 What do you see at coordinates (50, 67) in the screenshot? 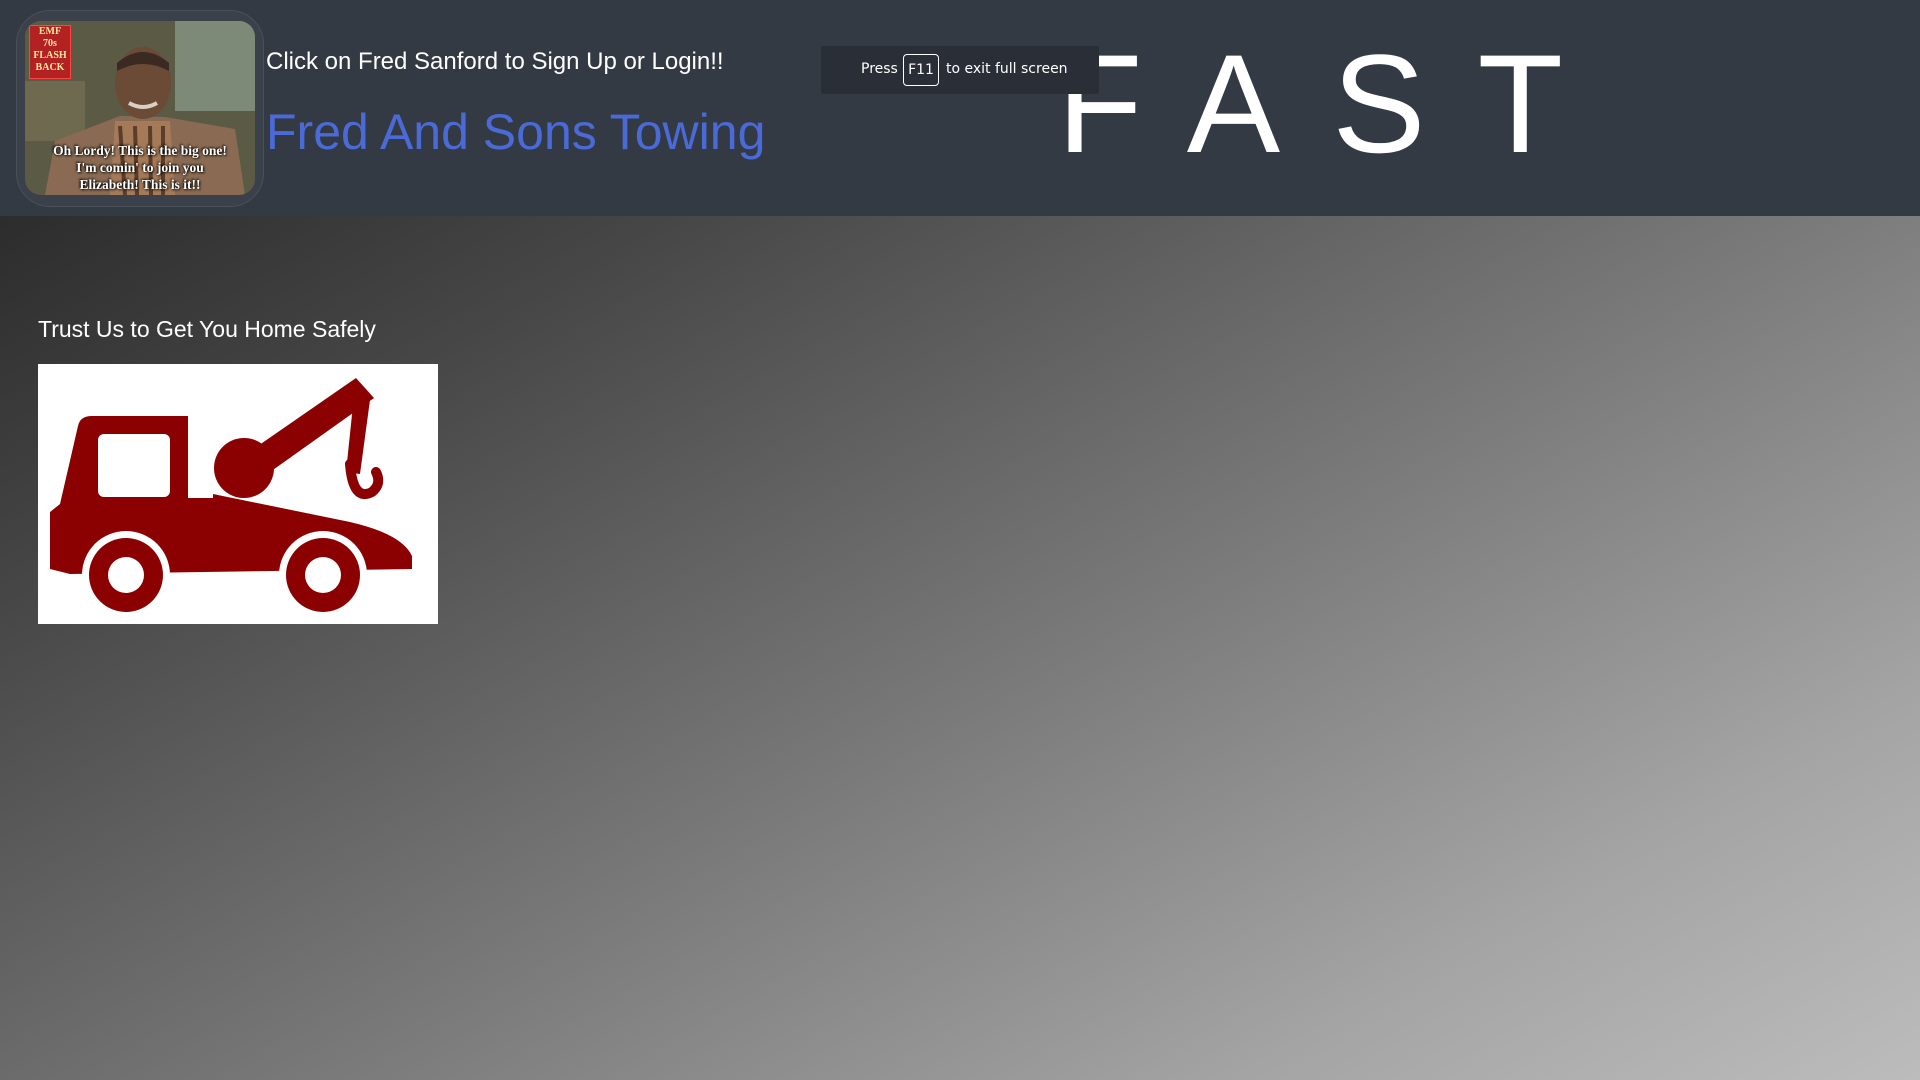
I see `badge-line: BACK` at bounding box center [50, 67].